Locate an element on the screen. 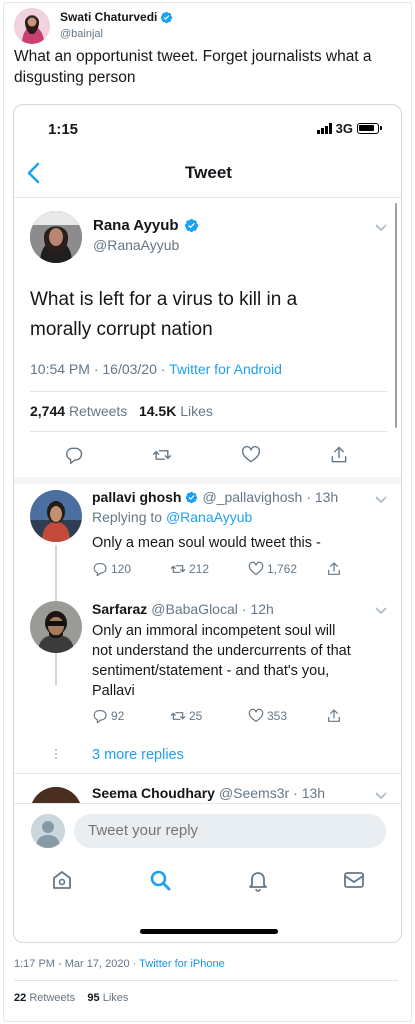 The height and width of the screenshot is (1024, 415). reply-author-handle: @BabaGlocal is located at coordinates (194, 609).